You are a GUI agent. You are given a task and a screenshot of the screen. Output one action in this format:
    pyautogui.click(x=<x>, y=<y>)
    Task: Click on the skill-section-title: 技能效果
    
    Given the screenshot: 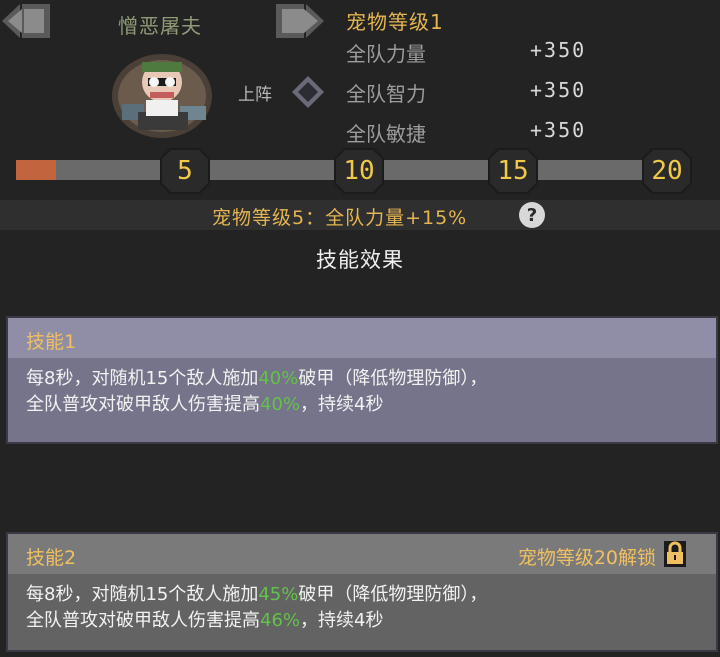 What is the action you would take?
    pyautogui.click(x=360, y=260)
    